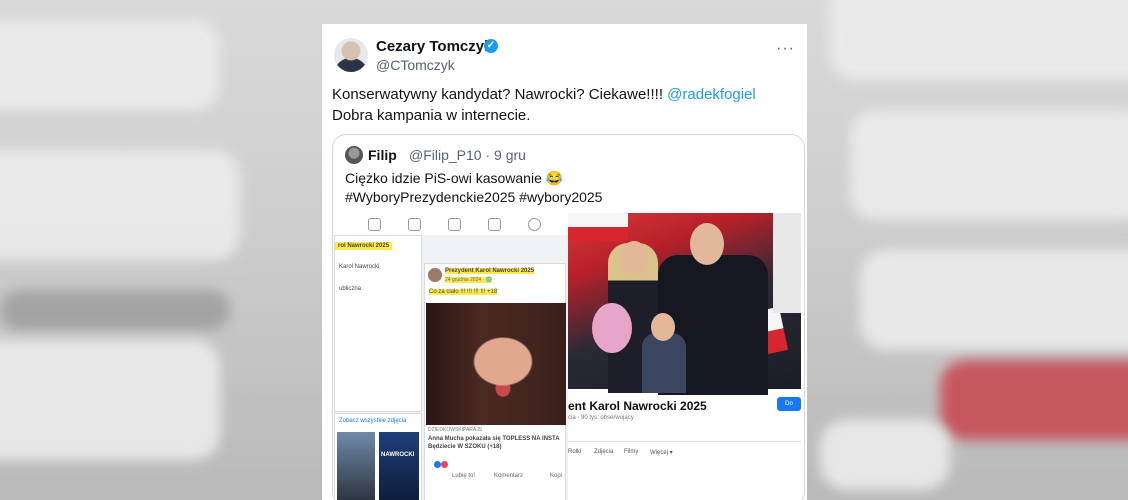  I want to click on photo-caption: NAWROCKI, so click(398, 455).